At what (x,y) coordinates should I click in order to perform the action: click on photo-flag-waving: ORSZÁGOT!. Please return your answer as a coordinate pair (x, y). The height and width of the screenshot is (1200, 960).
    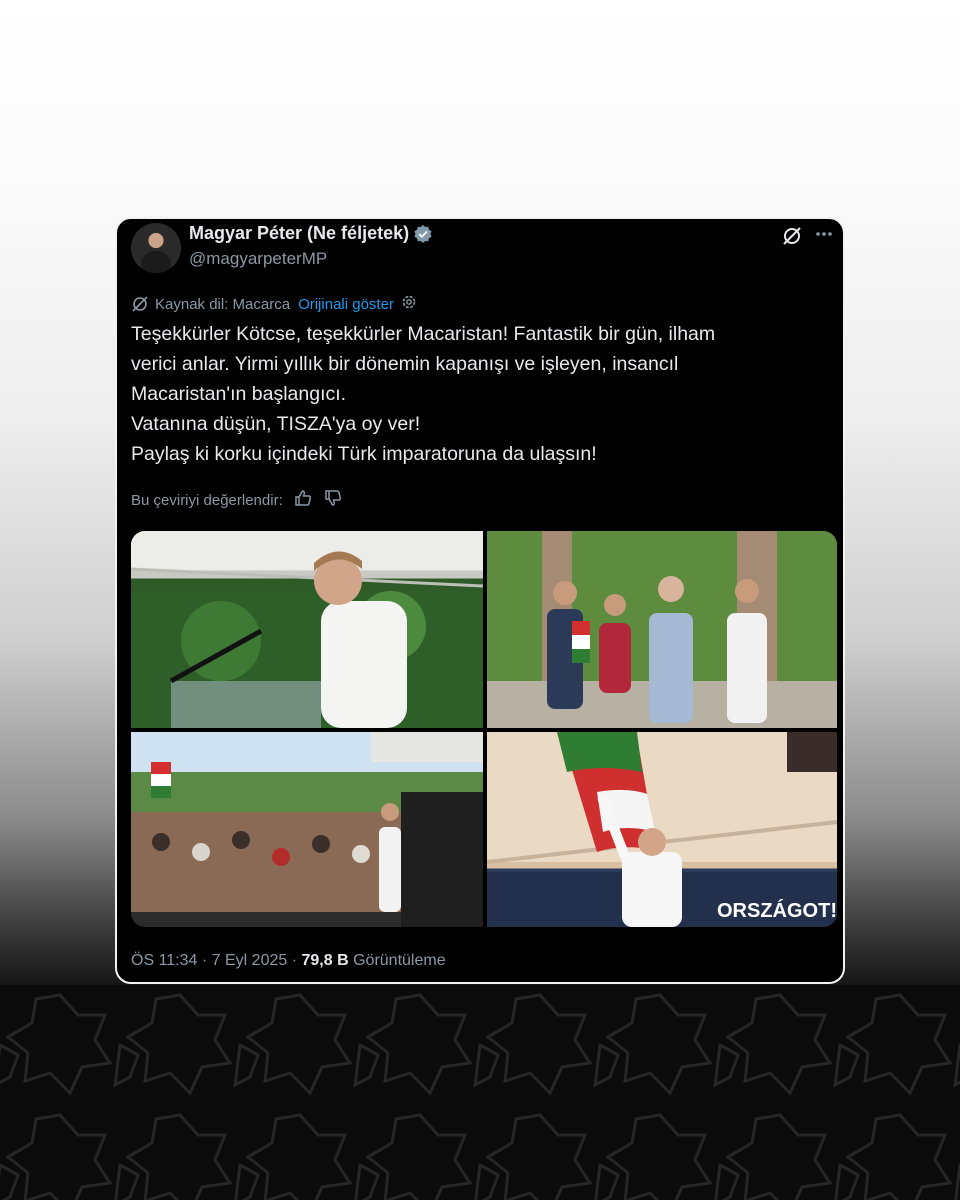
    Looking at the image, I should click on (662, 829).